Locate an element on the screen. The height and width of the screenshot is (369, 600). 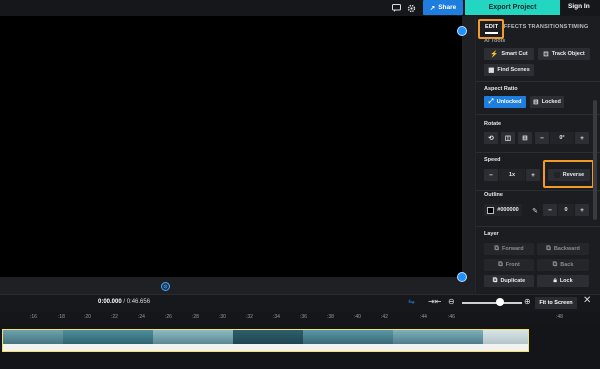
share-icon: ↗ is located at coordinates (432, 8).